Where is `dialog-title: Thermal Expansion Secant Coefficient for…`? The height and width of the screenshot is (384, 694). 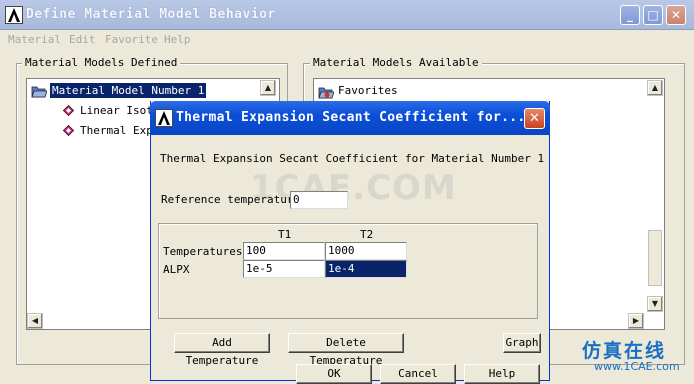
dialog-title: Thermal Expansion Secant Coefficient for… is located at coordinates (351, 117).